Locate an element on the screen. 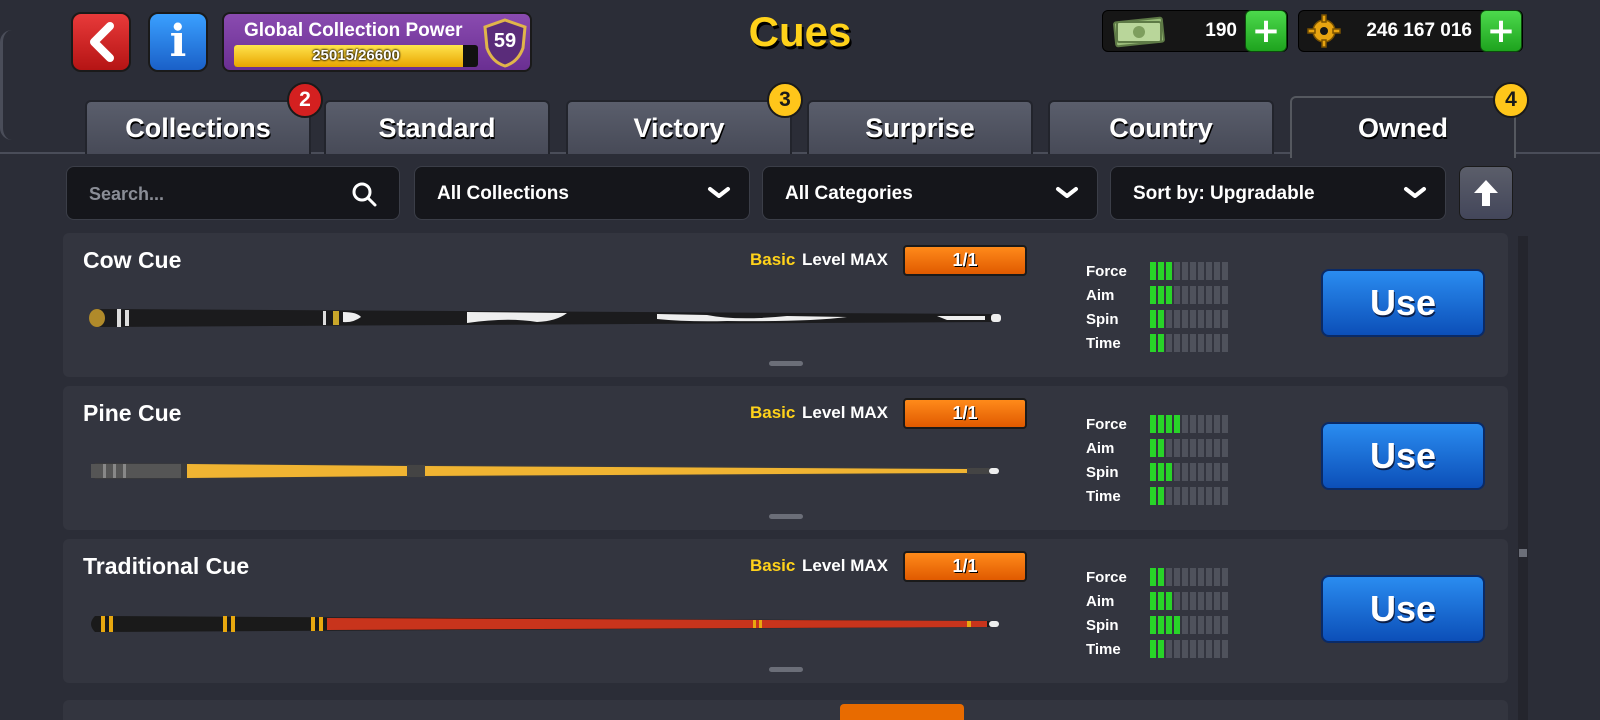 Image resolution: width=1600 pixels, height=720 pixels. tab-owned: Owned is located at coordinates (1403, 127).